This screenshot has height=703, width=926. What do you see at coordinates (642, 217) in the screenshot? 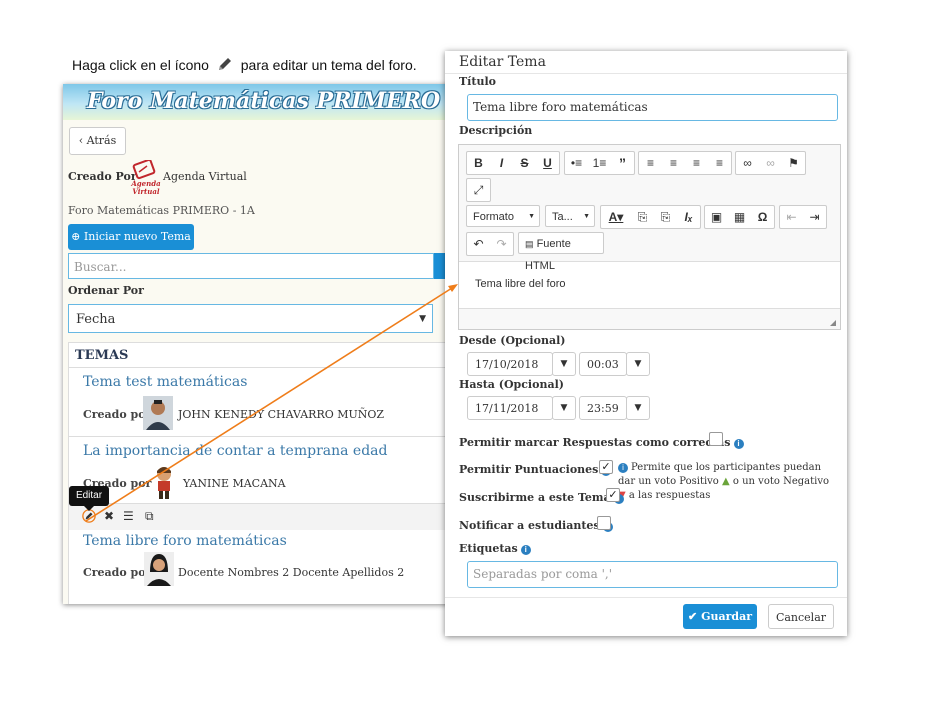
I see `paste-icon: ⎘` at bounding box center [642, 217].